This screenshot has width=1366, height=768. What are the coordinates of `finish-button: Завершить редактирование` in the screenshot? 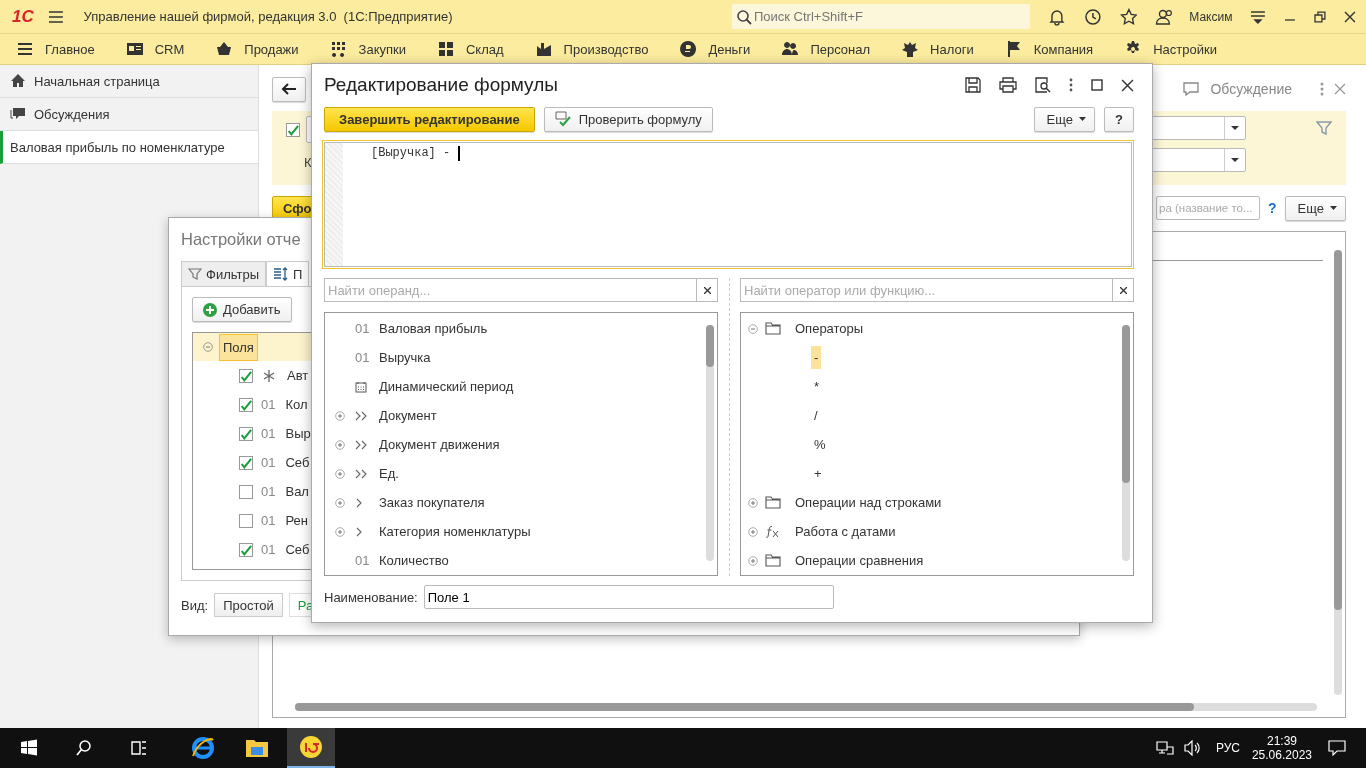 It's located at (429, 119).